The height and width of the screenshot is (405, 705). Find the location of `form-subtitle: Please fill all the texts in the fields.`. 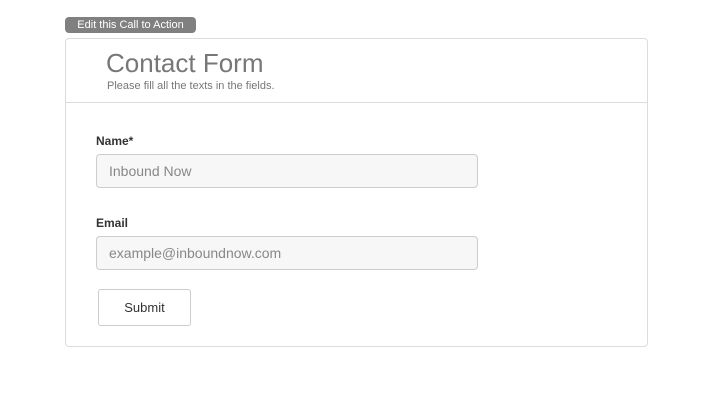

form-subtitle: Please fill all the texts in the fields. is located at coordinates (191, 86).